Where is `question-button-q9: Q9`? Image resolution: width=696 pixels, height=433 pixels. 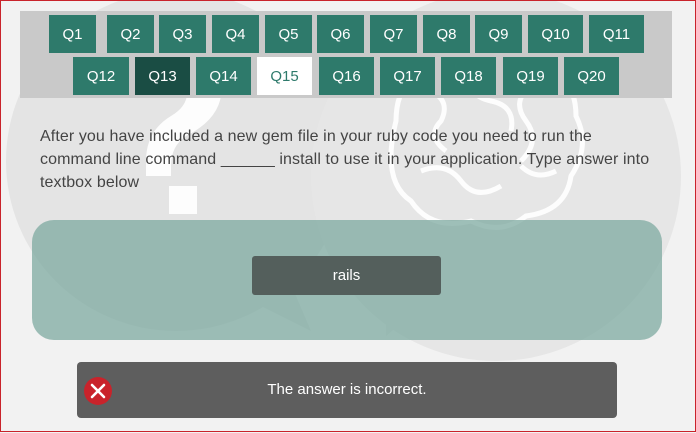 question-button-q9: Q9 is located at coordinates (498, 34).